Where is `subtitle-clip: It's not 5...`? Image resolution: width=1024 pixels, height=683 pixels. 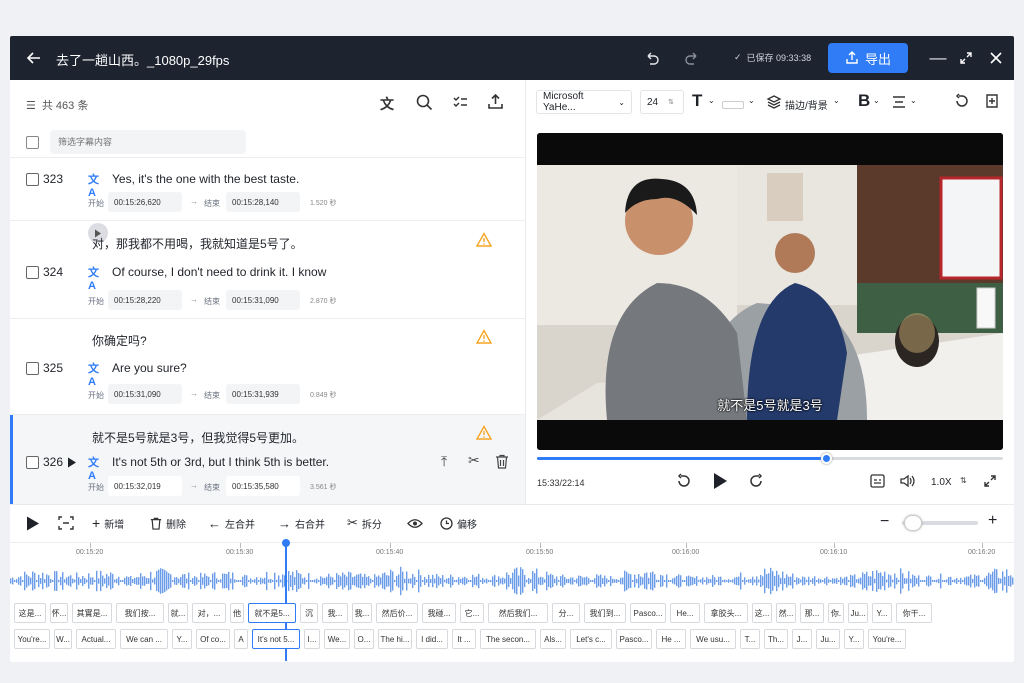
subtitle-clip: It's not 5... is located at coordinates (276, 639).